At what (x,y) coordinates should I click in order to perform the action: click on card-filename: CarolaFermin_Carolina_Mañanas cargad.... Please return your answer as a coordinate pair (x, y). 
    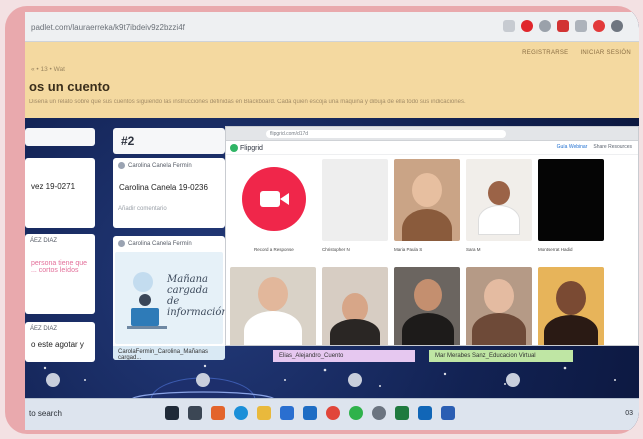
    Looking at the image, I should click on (169, 353).